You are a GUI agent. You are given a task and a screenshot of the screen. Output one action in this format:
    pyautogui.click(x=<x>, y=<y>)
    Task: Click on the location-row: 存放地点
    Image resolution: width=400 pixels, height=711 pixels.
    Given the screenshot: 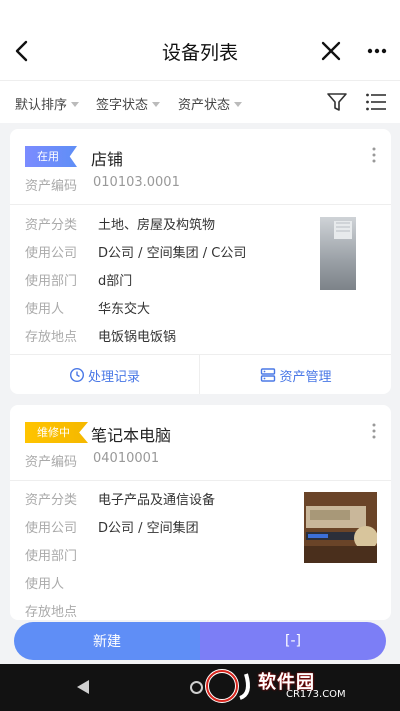 What is the action you would take?
    pyautogui.click(x=61, y=610)
    